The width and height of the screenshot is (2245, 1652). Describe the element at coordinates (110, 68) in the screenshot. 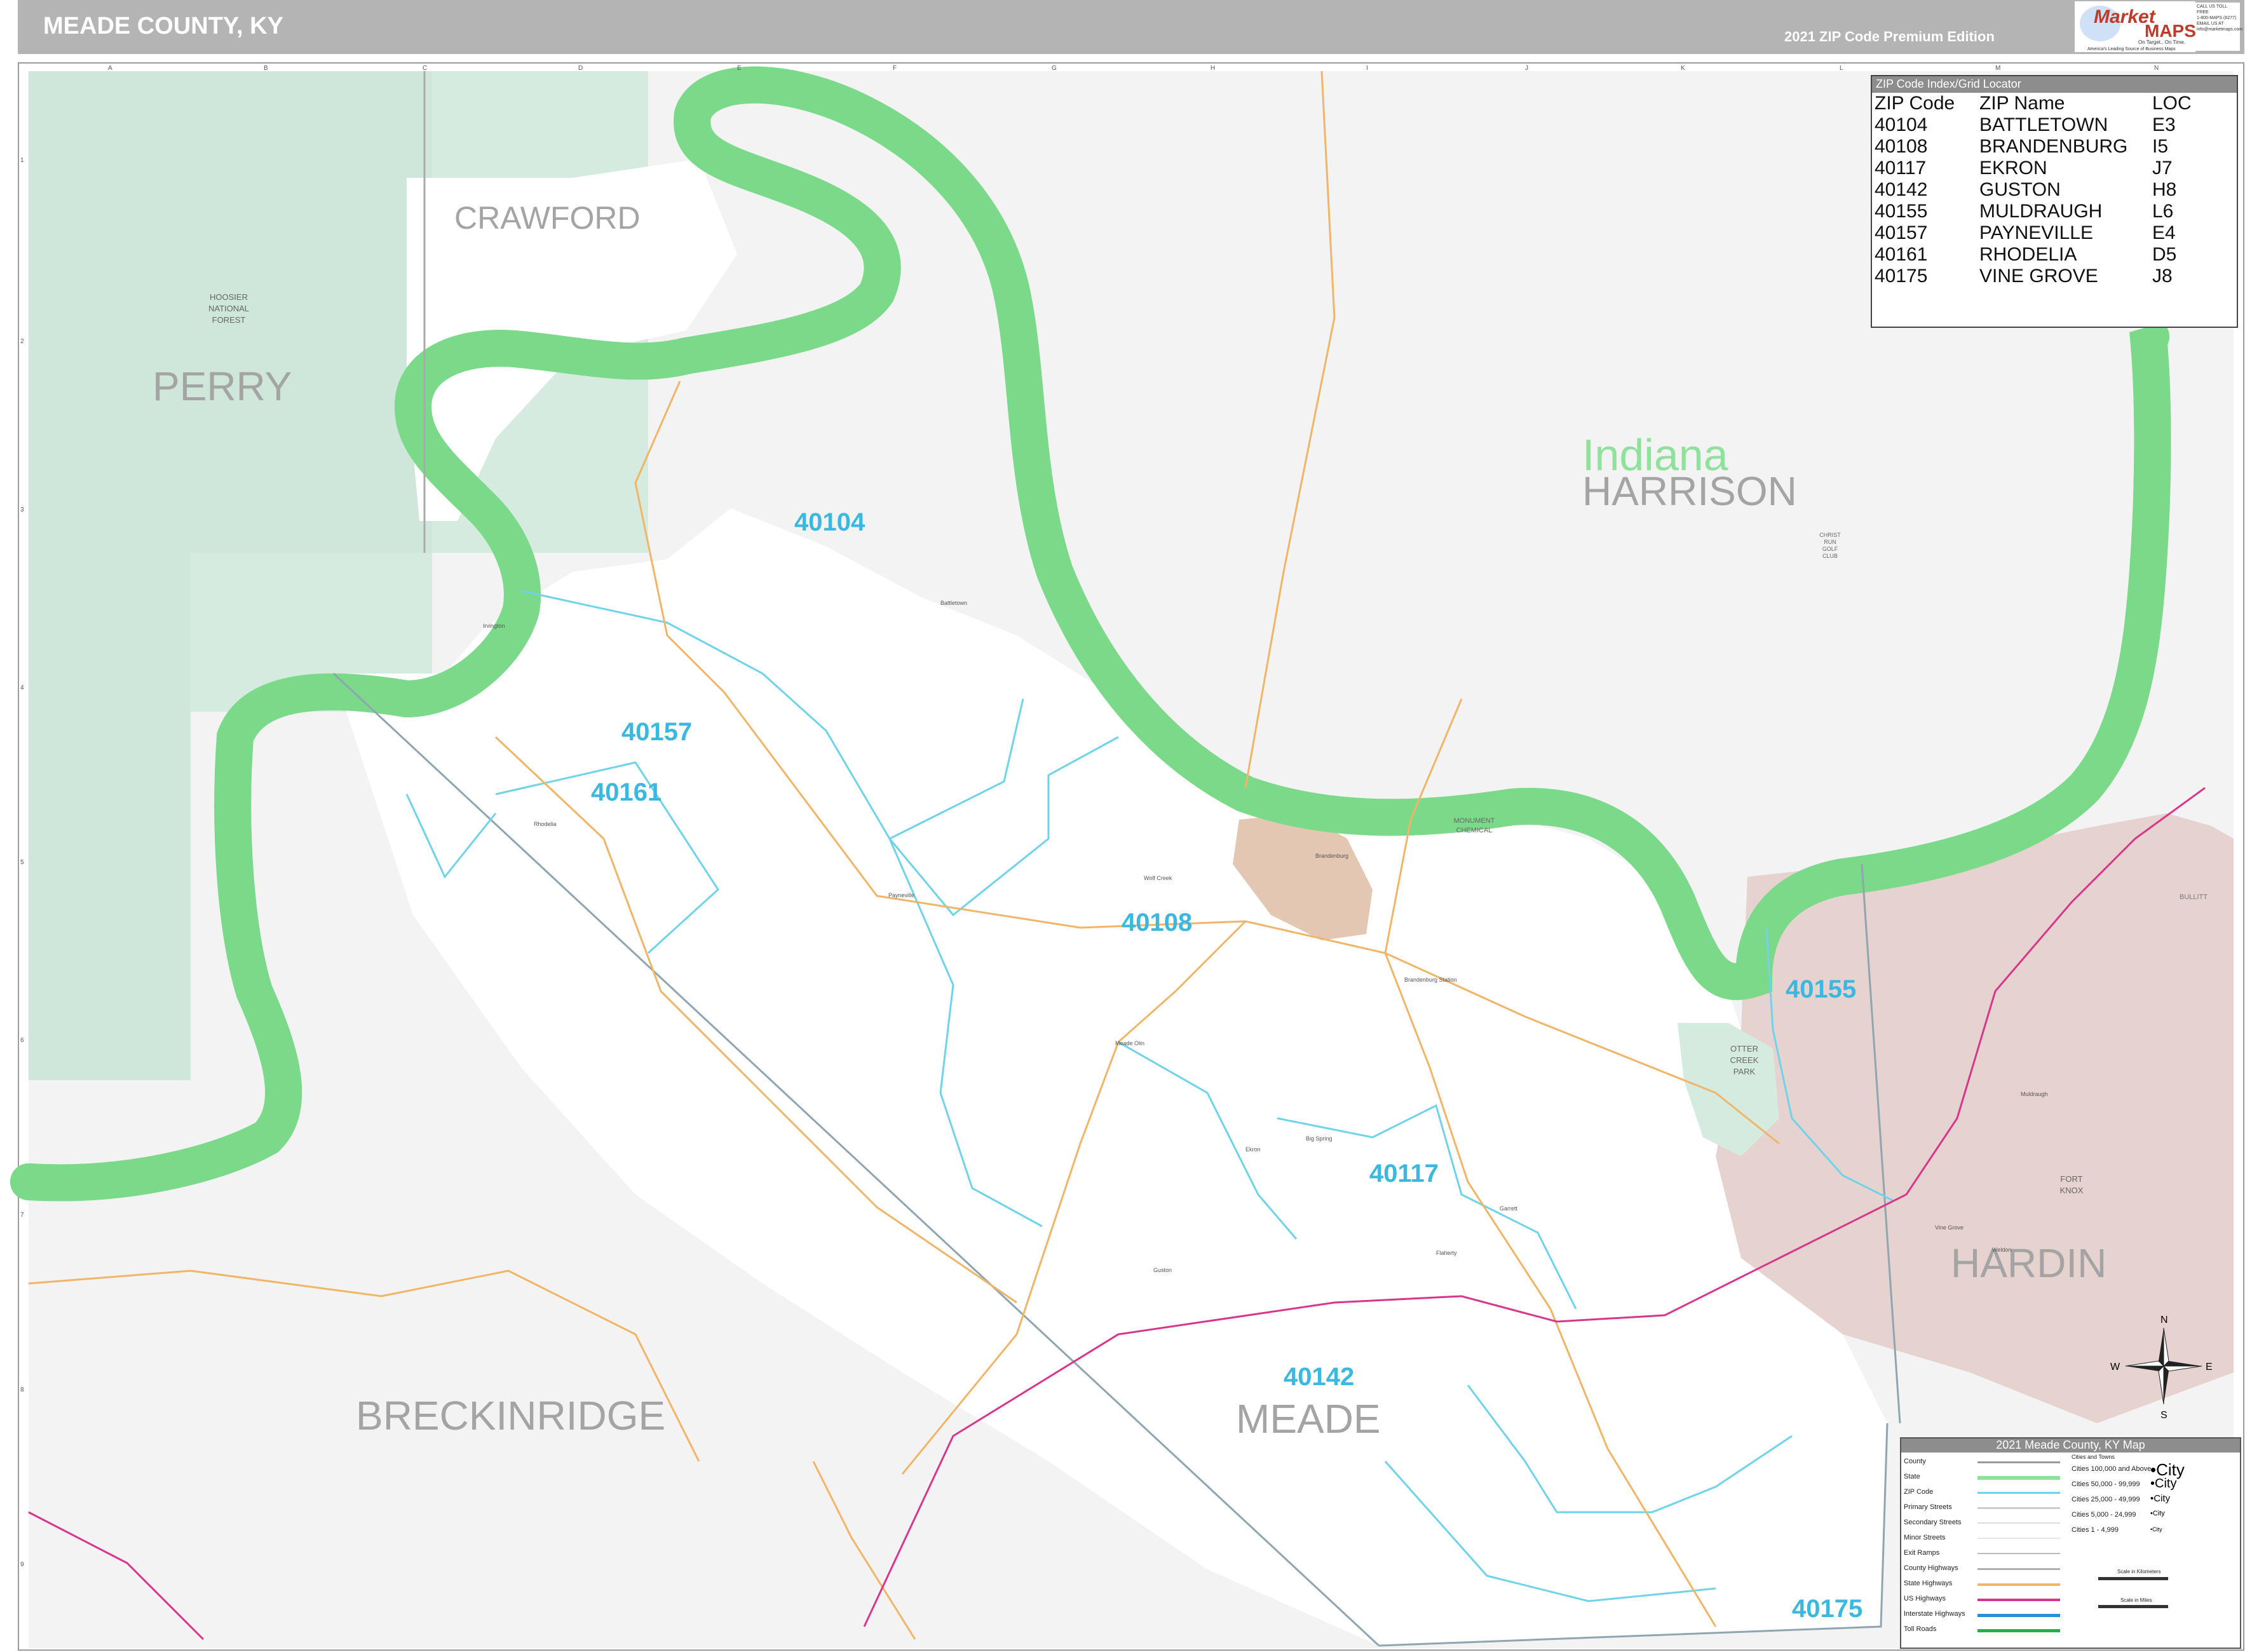

I see `grid-col-label: A` at that location.